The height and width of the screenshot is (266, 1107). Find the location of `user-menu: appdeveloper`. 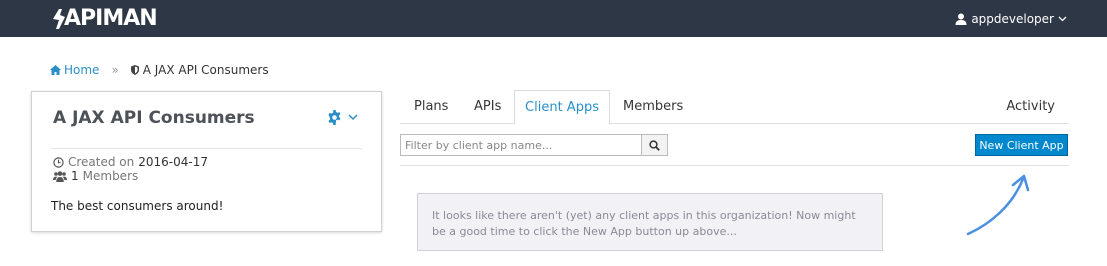

user-menu: appdeveloper is located at coordinates (1011, 19).